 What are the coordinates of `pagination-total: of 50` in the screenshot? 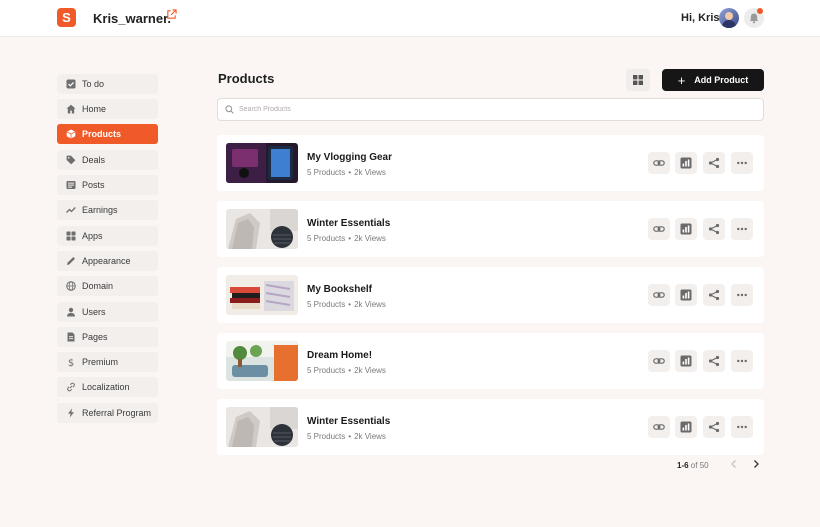 It's located at (699, 465).